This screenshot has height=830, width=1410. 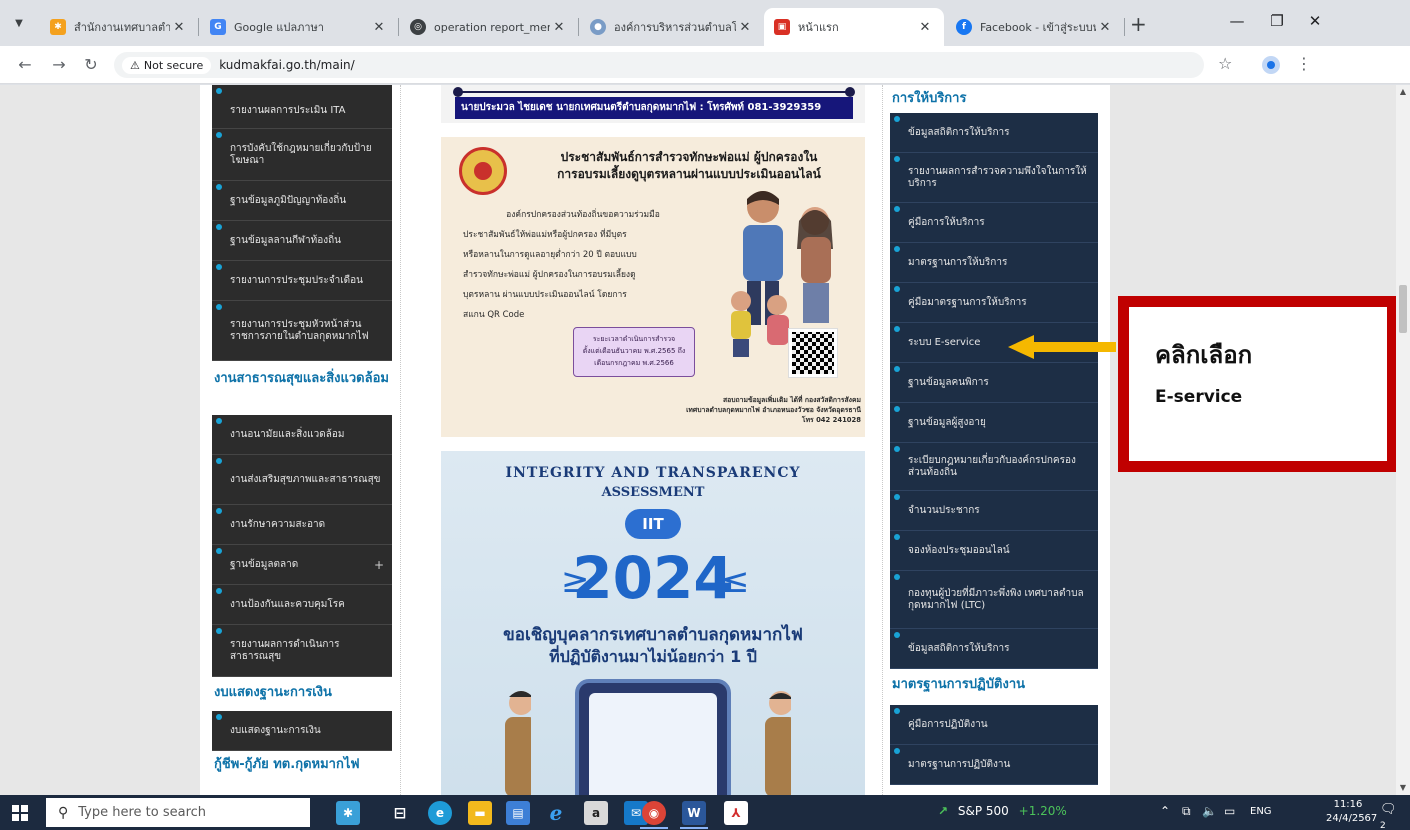 What do you see at coordinates (1271, 65) in the screenshot?
I see `profile-avatar-icon` at bounding box center [1271, 65].